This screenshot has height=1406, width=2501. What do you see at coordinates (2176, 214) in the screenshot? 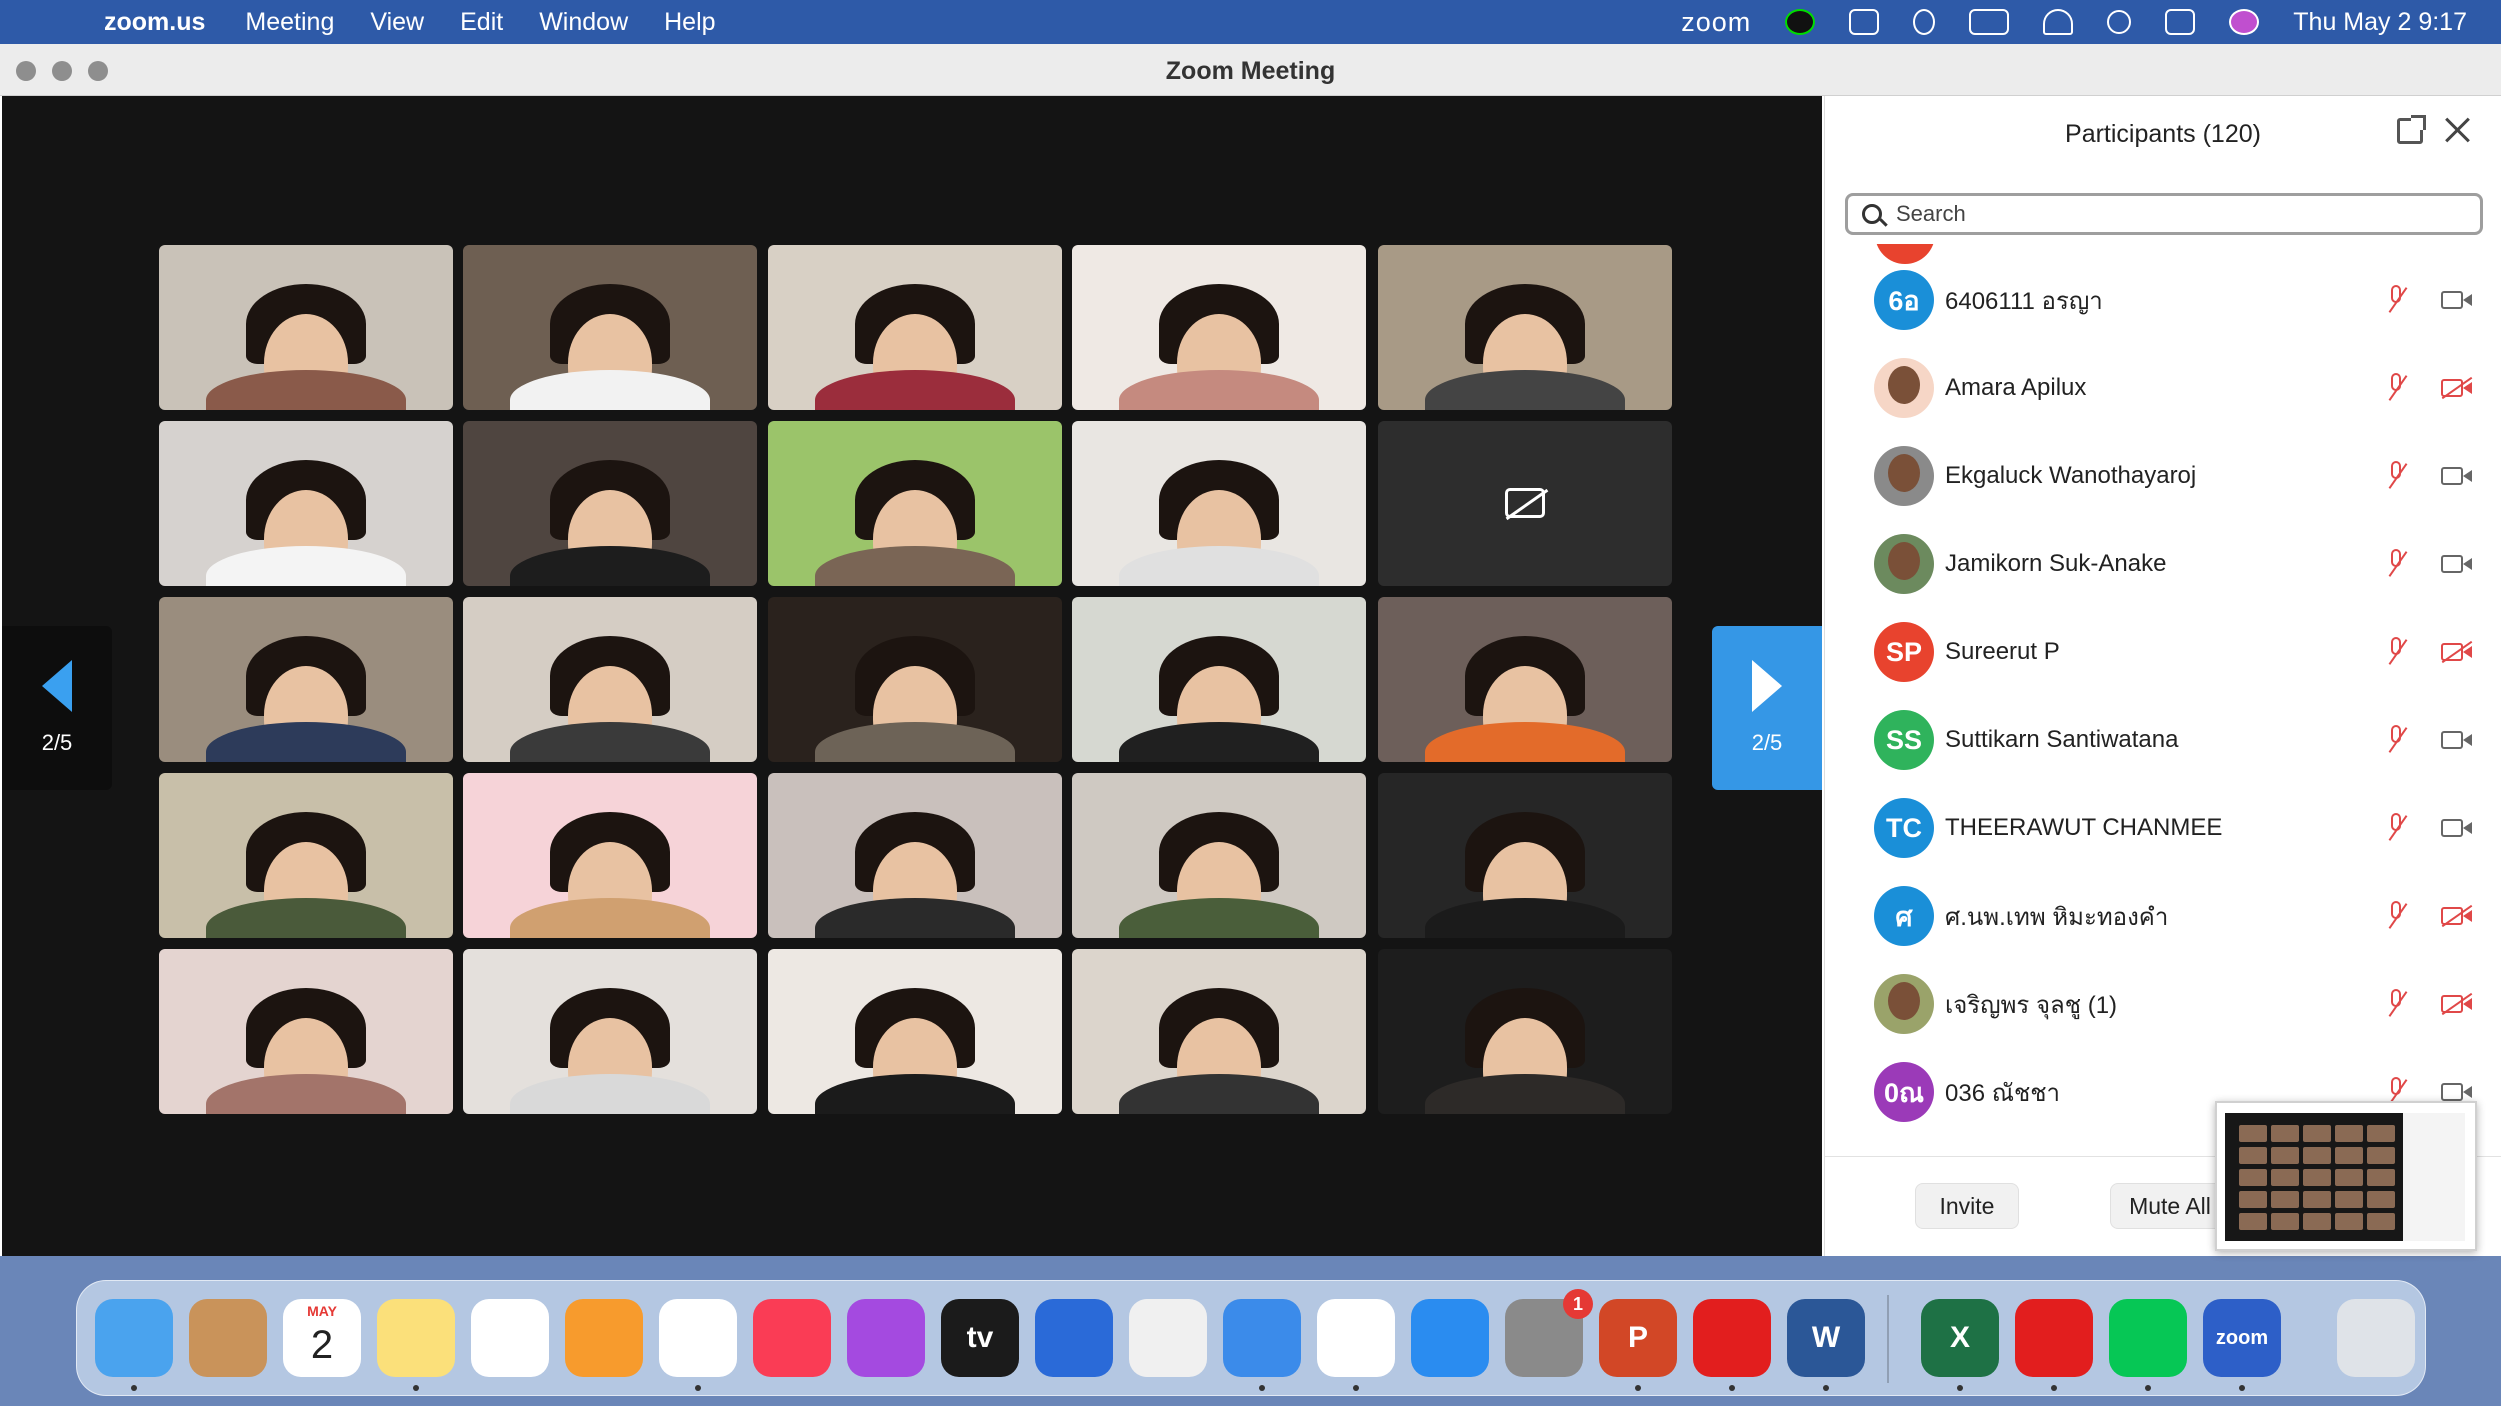
I see `search-input` at bounding box center [2176, 214].